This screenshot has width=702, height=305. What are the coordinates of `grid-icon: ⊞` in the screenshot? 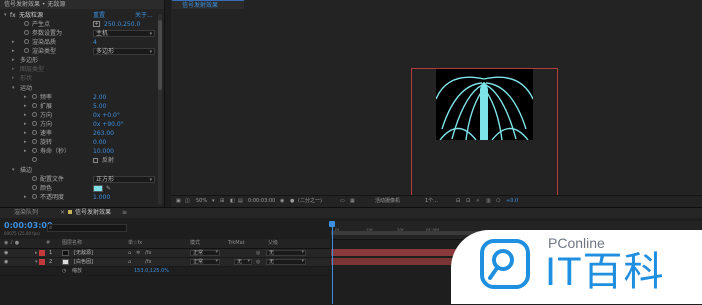 It's located at (222, 201).